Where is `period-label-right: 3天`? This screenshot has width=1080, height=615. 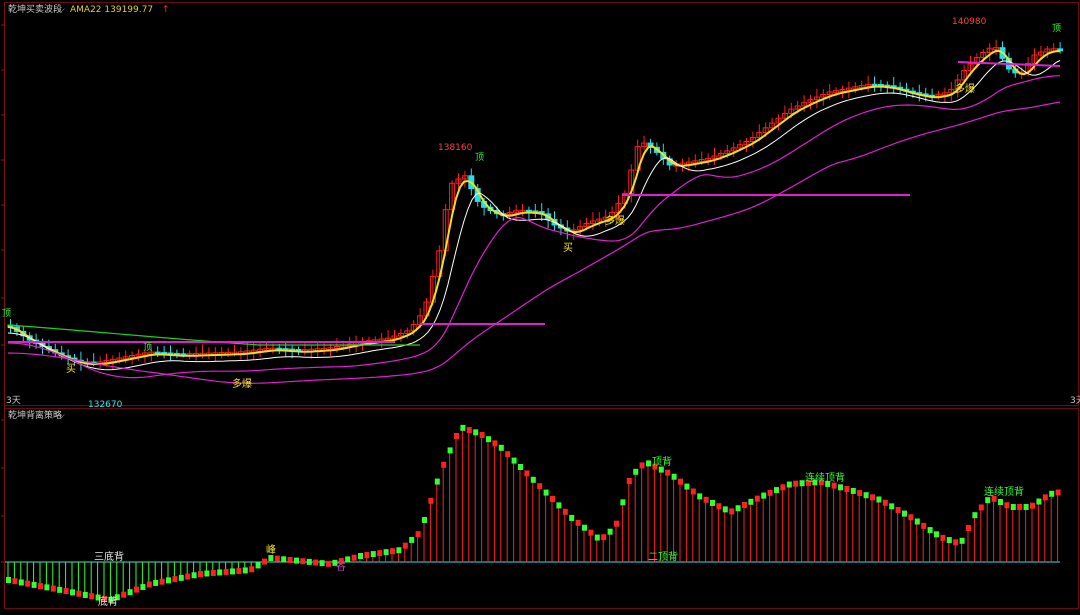
period-label-right: 3天 is located at coordinates (1075, 401).